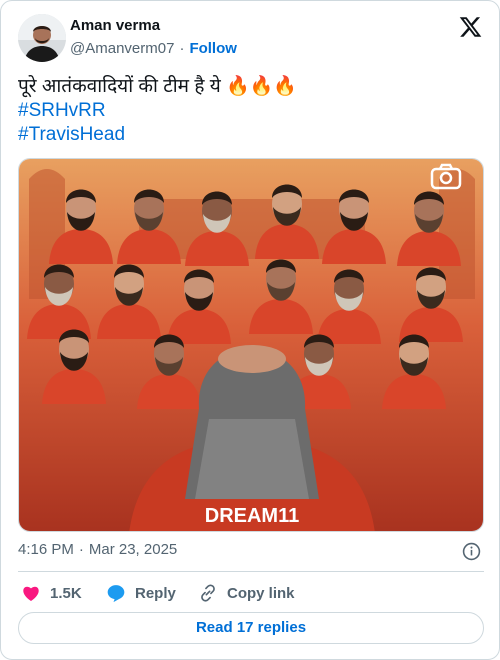 The width and height of the screenshot is (500, 660). What do you see at coordinates (133, 549) in the screenshot?
I see `tweet-date: Mar 23, 2025` at bounding box center [133, 549].